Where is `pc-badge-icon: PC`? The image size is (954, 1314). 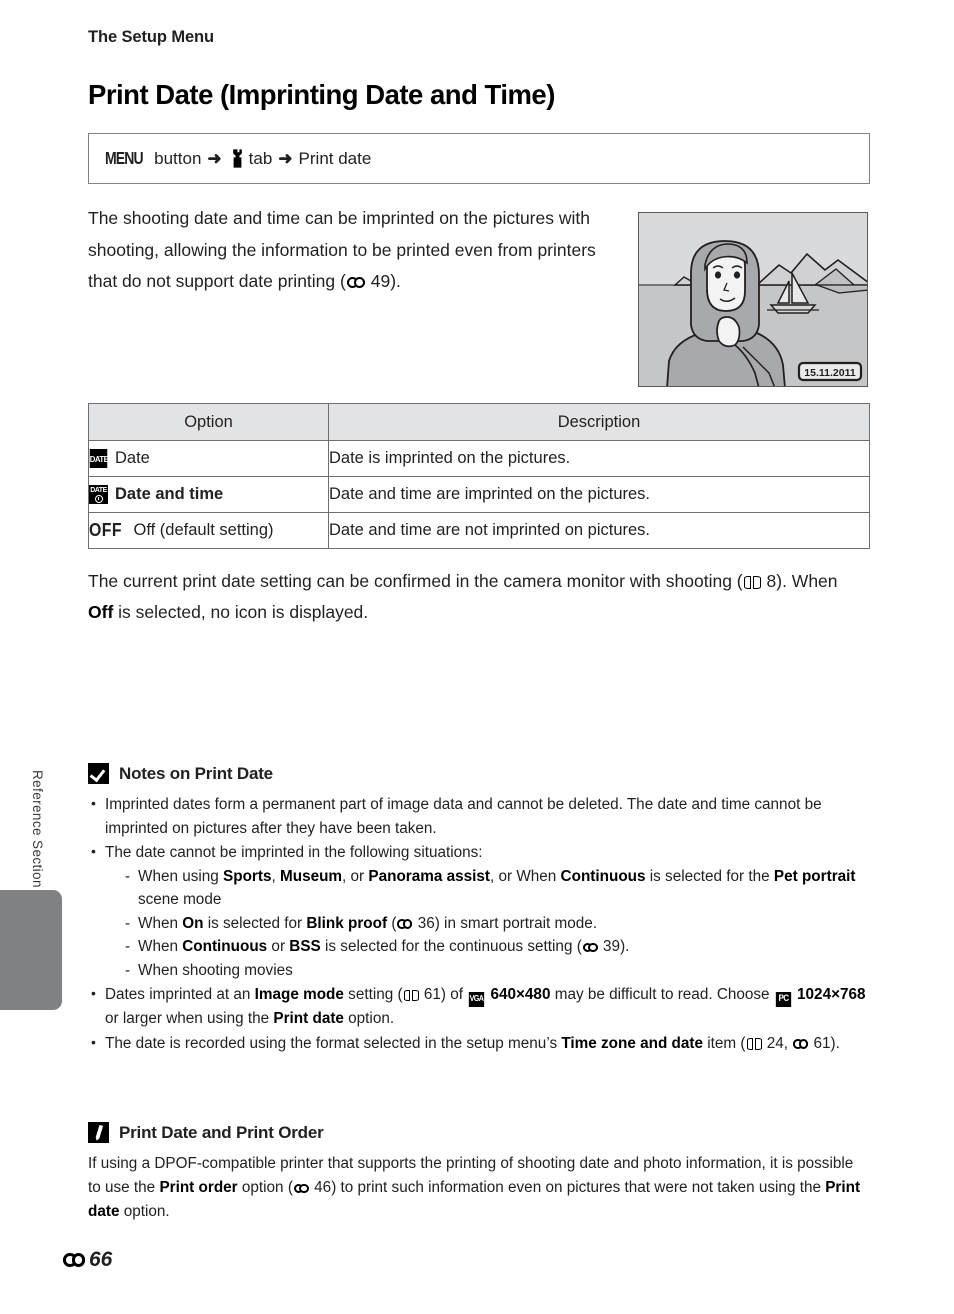
pc-badge-icon: PC is located at coordinates (783, 999).